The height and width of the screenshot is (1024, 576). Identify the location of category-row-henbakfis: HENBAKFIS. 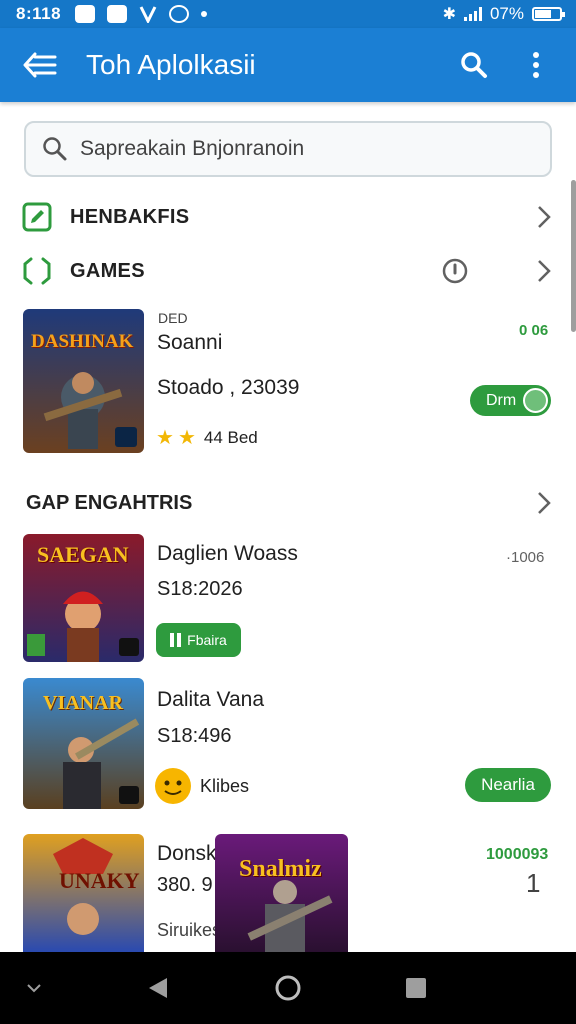
(289, 217).